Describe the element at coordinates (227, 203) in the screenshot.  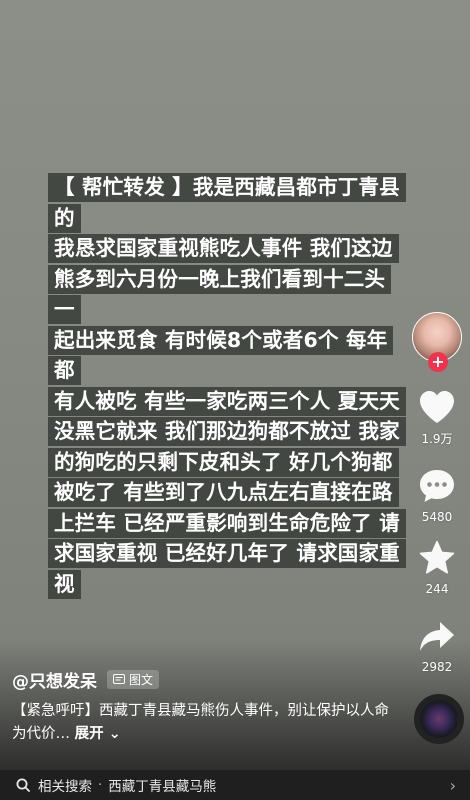
I see `post-line: 【 帮忙转发 】我是西藏昌都市丁青县的` at that location.